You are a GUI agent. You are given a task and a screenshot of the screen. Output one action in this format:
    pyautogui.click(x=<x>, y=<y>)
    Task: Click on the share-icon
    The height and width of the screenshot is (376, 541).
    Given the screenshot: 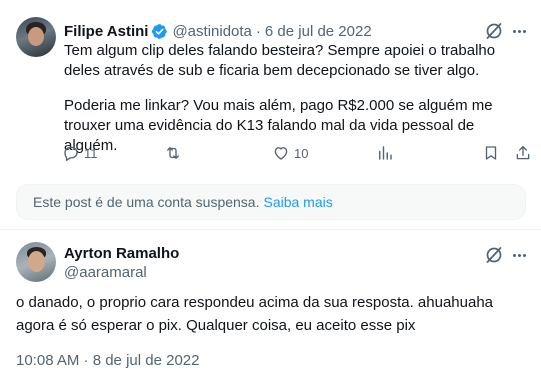 What is the action you would take?
    pyautogui.click(x=523, y=152)
    